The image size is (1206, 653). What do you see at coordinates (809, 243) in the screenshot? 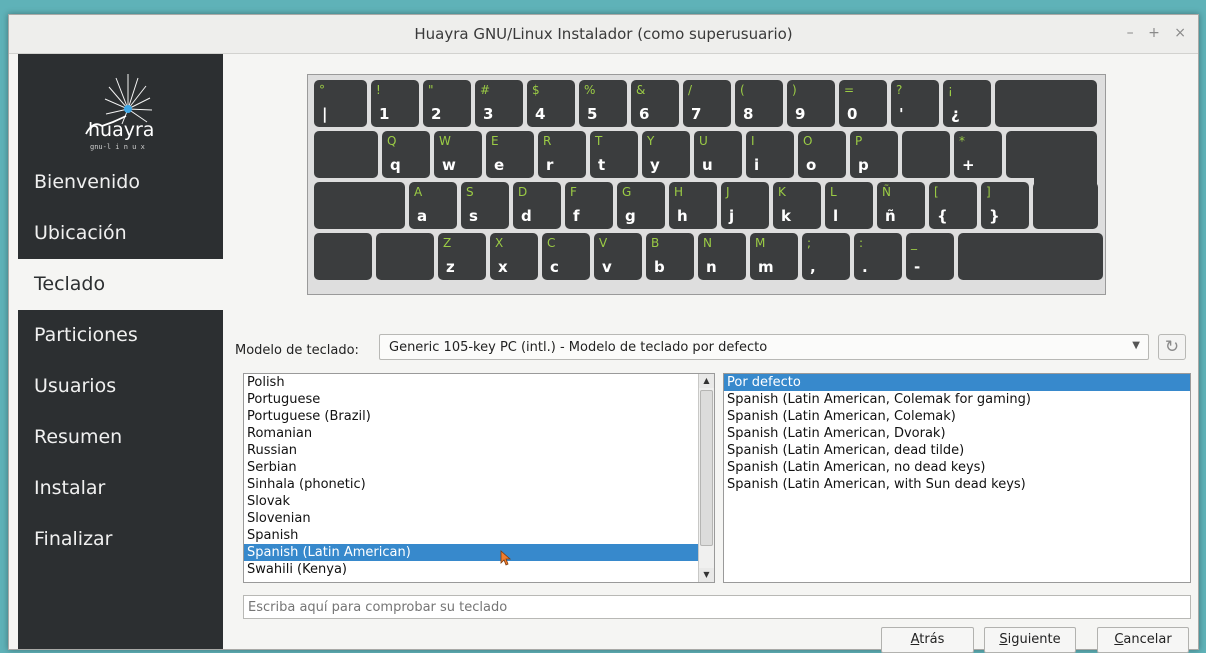
I see `key-shift-label: ;` at bounding box center [809, 243].